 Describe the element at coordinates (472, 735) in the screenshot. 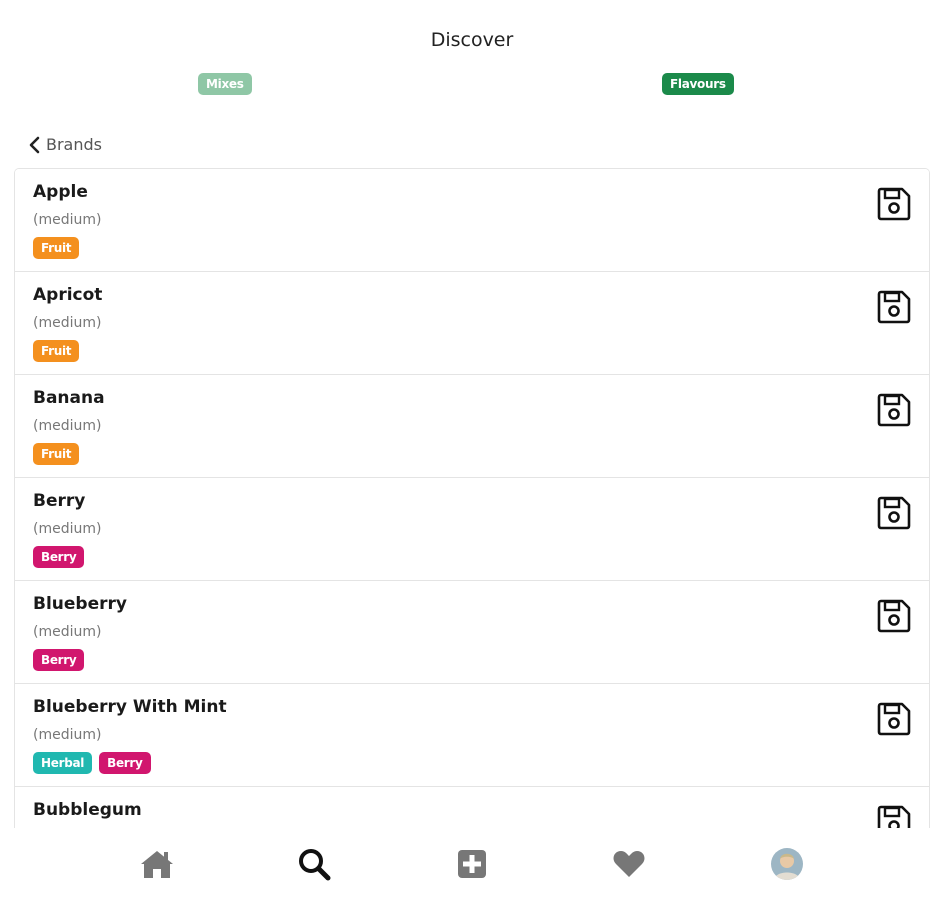

I see `list-item: Blueberry With Mint (medium) Herbal Berry` at that location.